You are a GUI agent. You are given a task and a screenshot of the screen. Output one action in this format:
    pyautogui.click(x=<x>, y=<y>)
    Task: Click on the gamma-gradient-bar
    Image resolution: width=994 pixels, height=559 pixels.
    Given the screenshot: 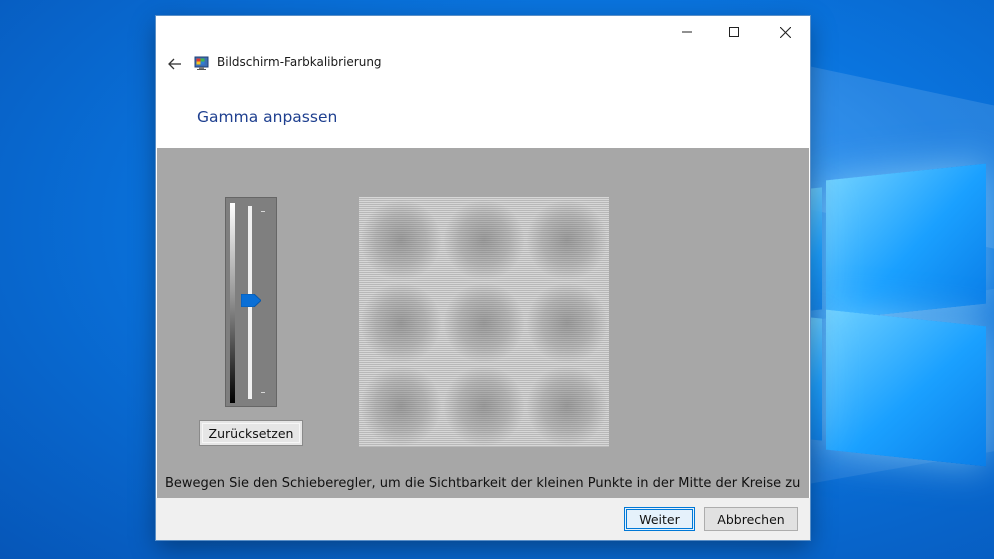 What is the action you would take?
    pyautogui.click(x=232, y=303)
    